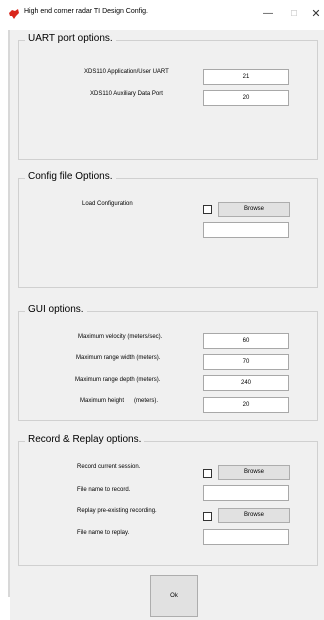  What do you see at coordinates (107, 204) in the screenshot?
I see `load-configuration-label: Load Configuration` at bounding box center [107, 204].